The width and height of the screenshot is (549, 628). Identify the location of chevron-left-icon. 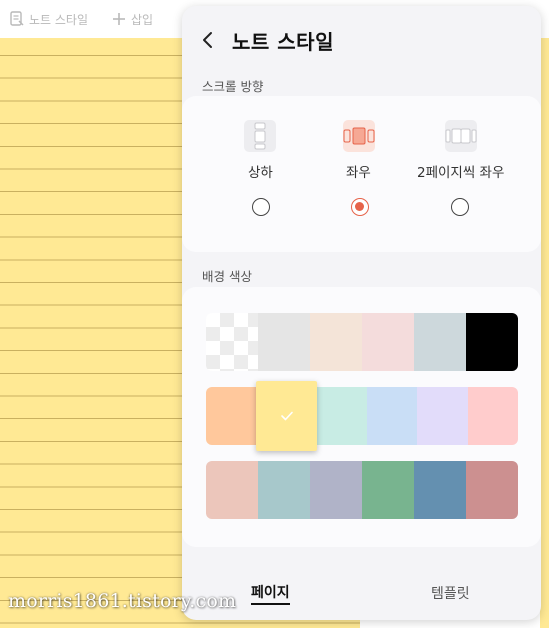
(207, 40).